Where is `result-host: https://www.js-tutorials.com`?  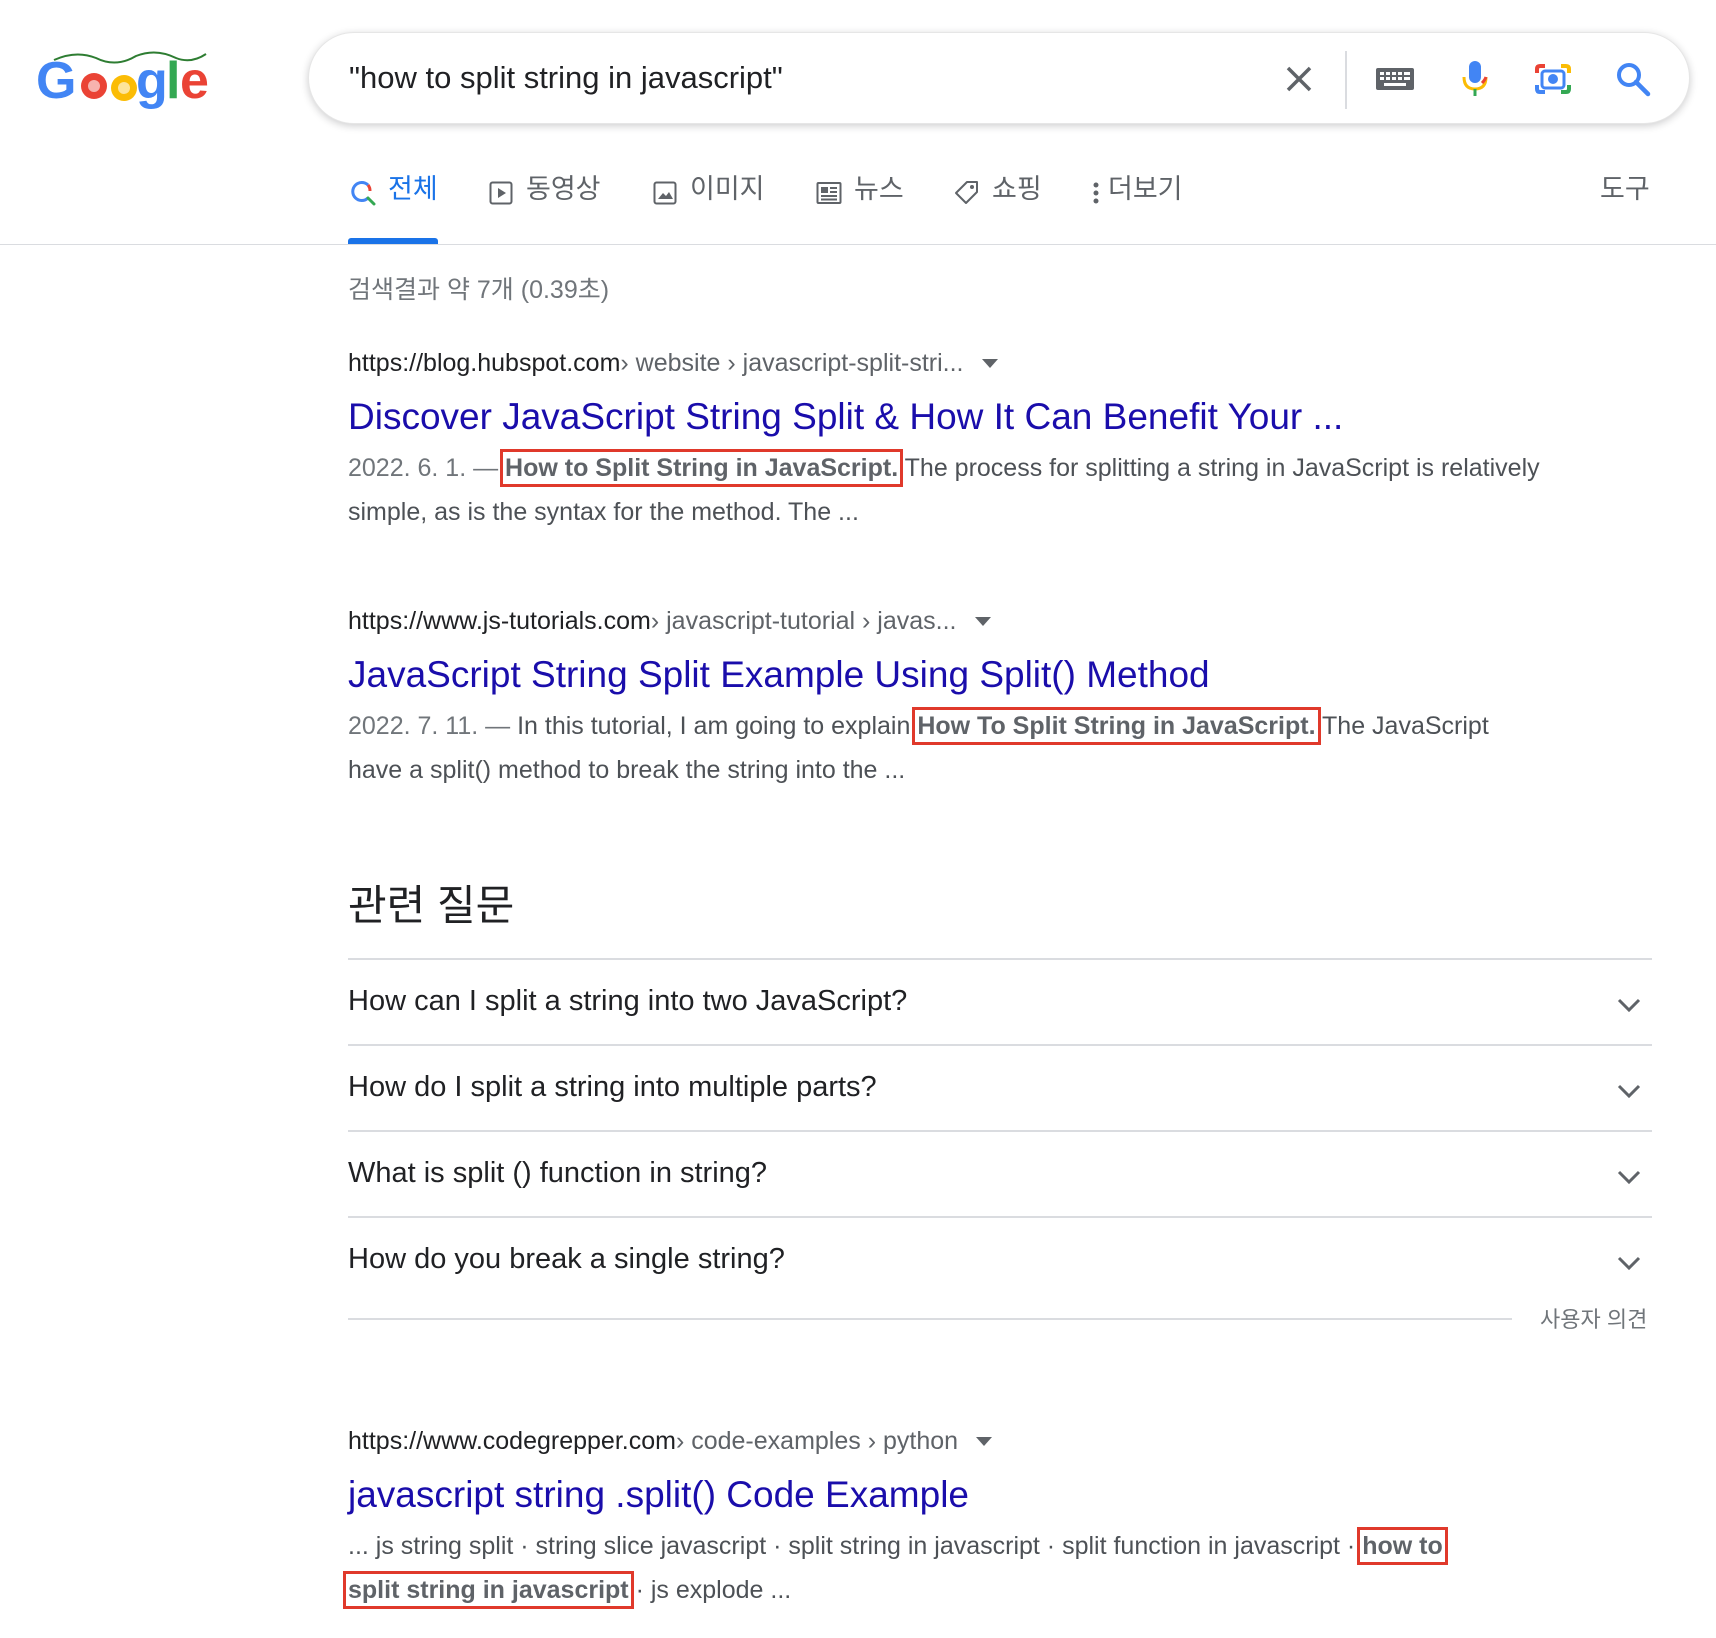
result-host: https://www.js-tutorials.com is located at coordinates (499, 621).